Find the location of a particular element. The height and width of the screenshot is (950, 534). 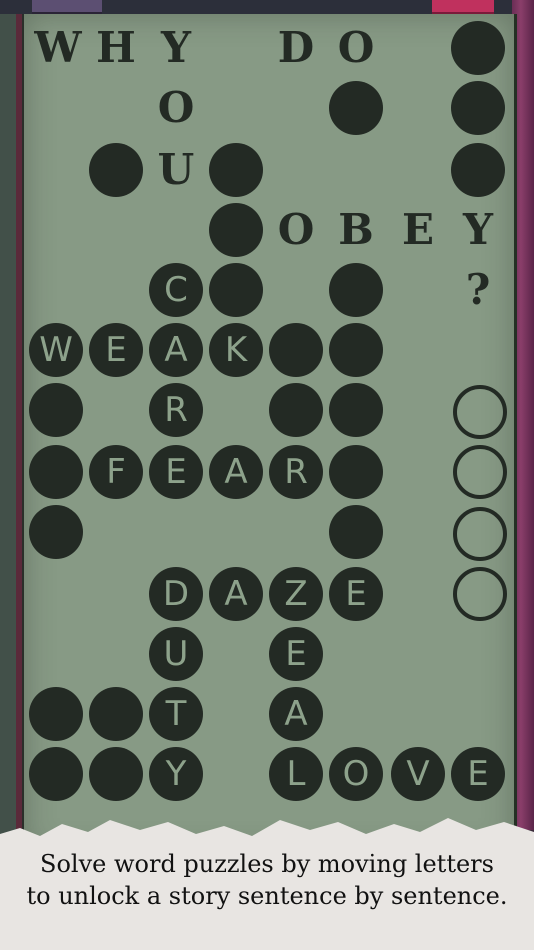

letter-tile: Z is located at coordinates (296, 594).